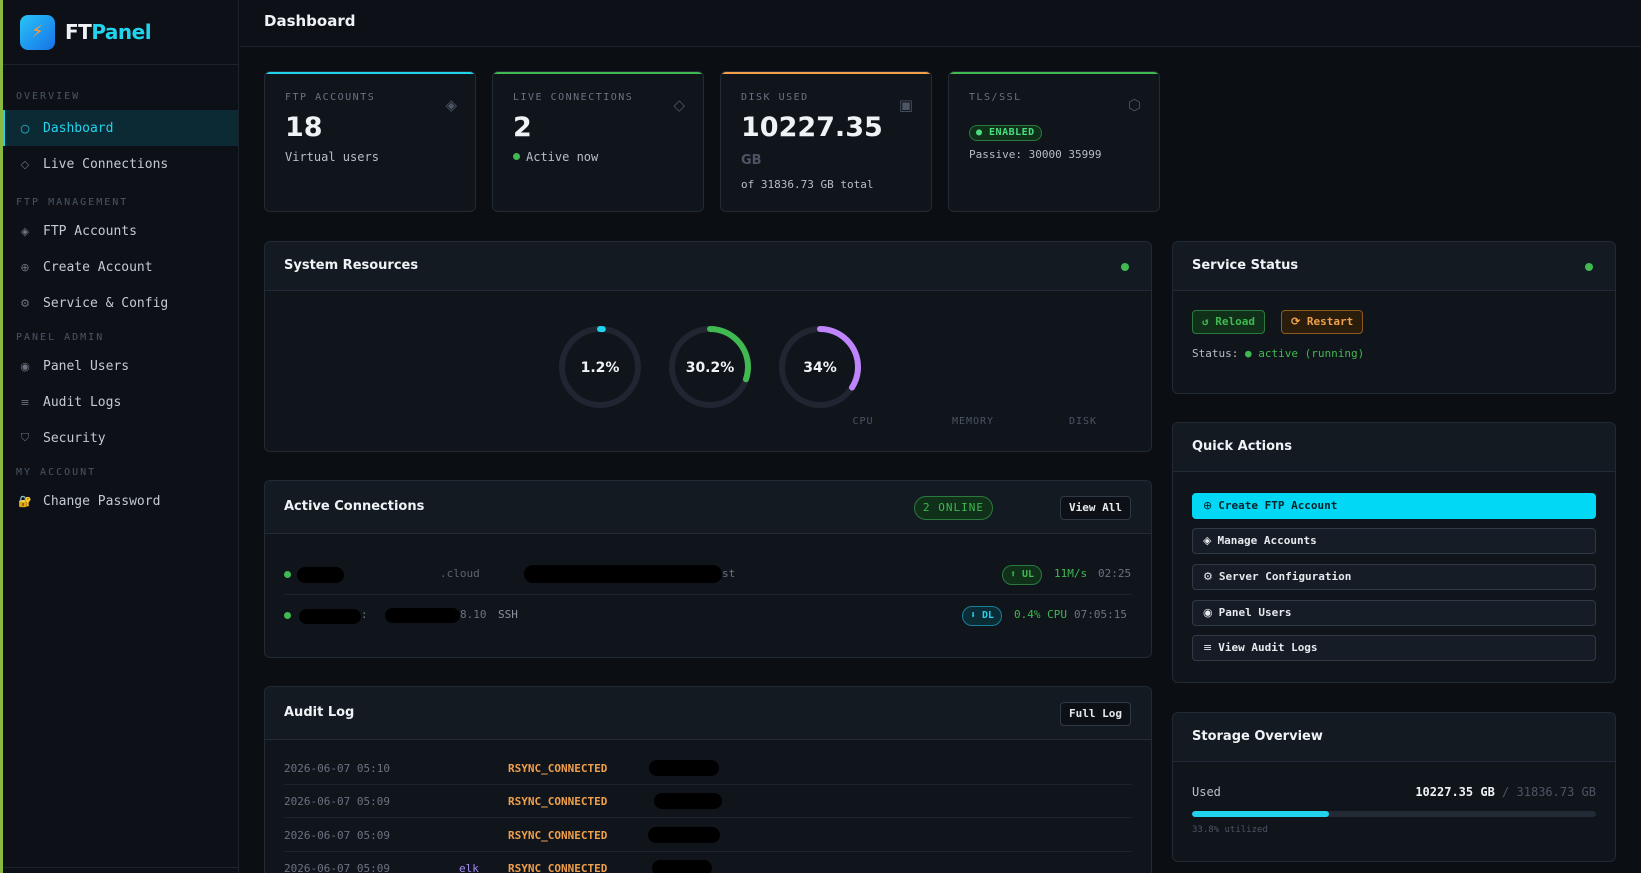  Describe the element at coordinates (820, 368) in the screenshot. I see `gauge-value-disk: 34%` at that location.